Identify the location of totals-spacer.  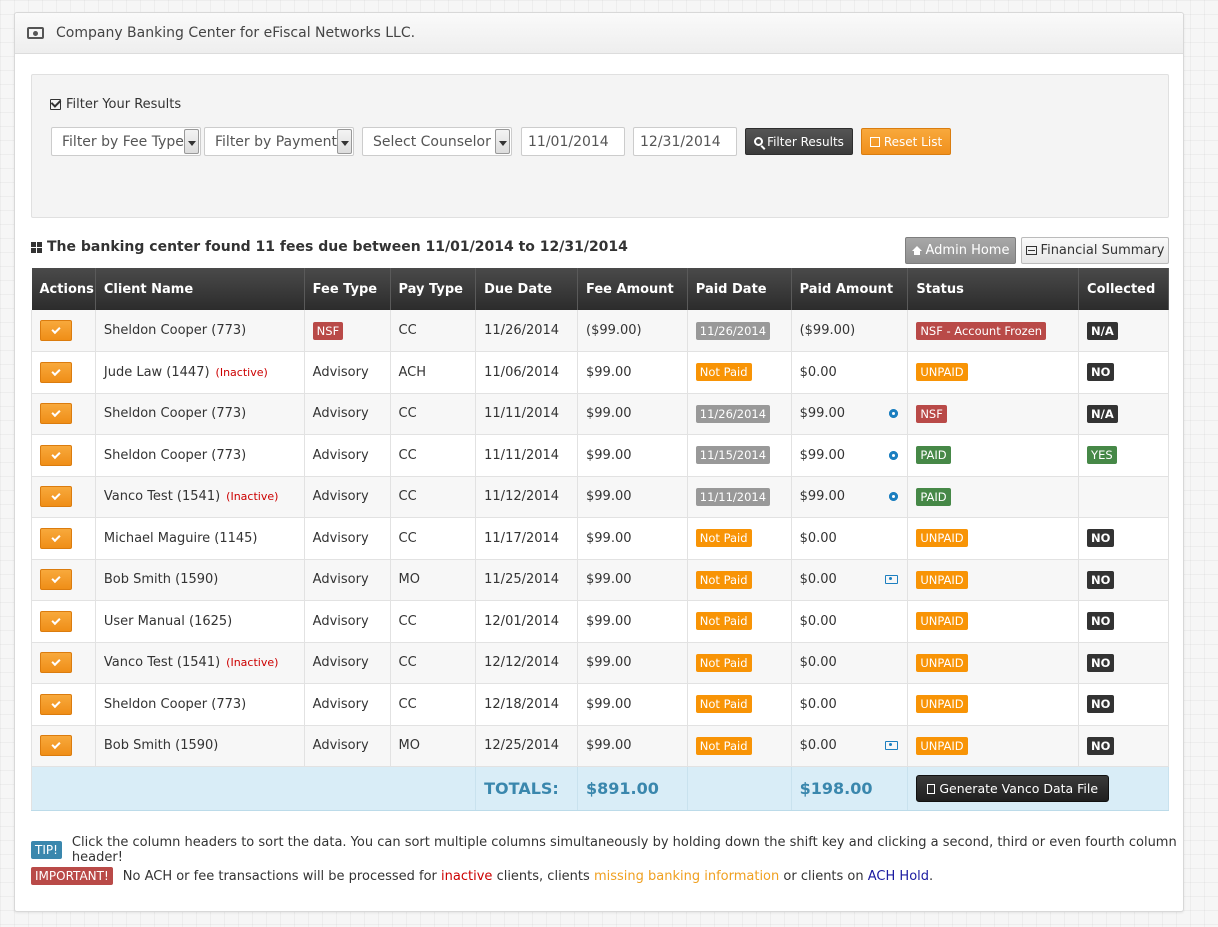
(253, 788).